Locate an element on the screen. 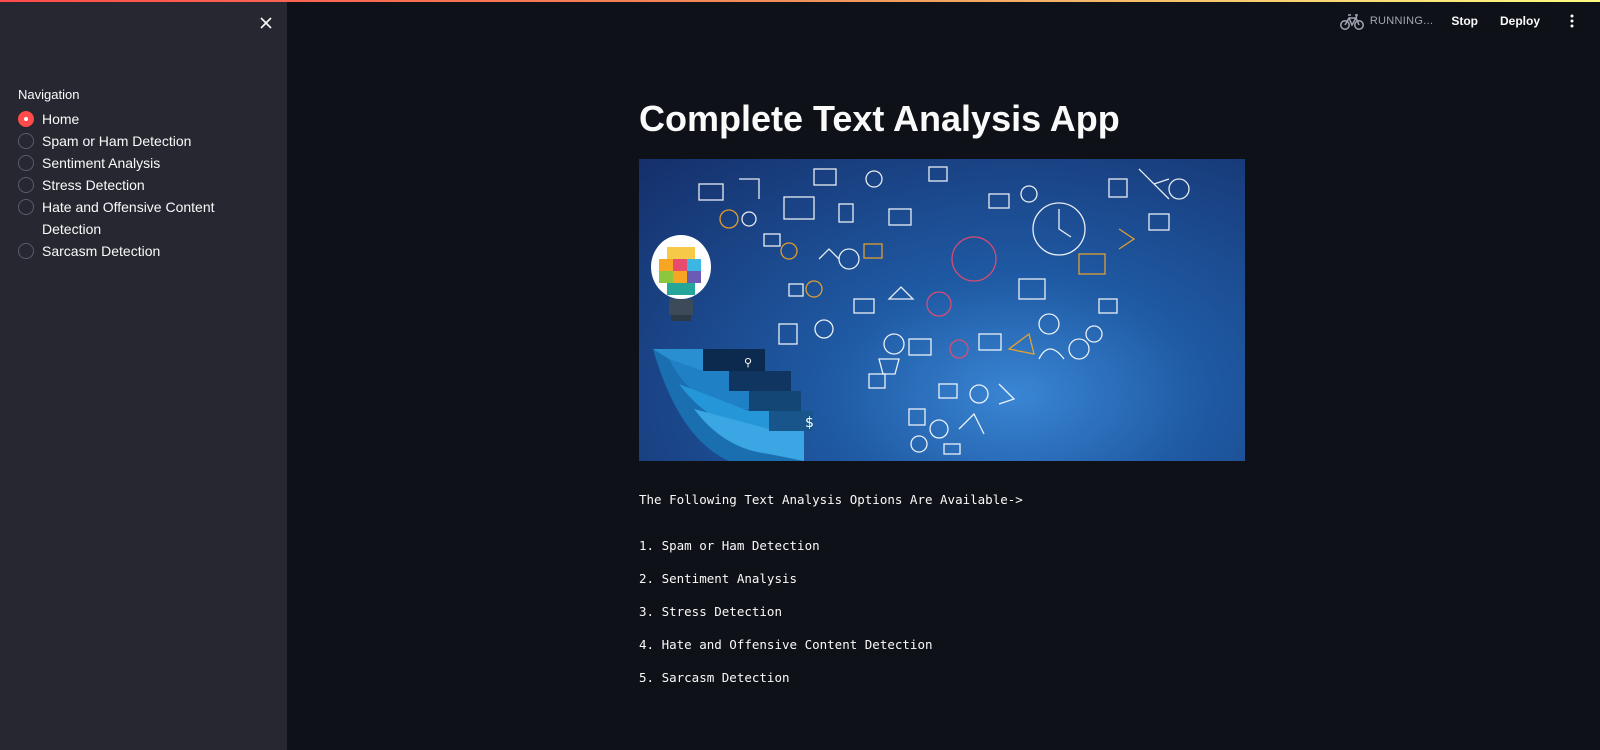 The width and height of the screenshot is (1600, 750). close-sidebar-button is located at coordinates (266, 23).